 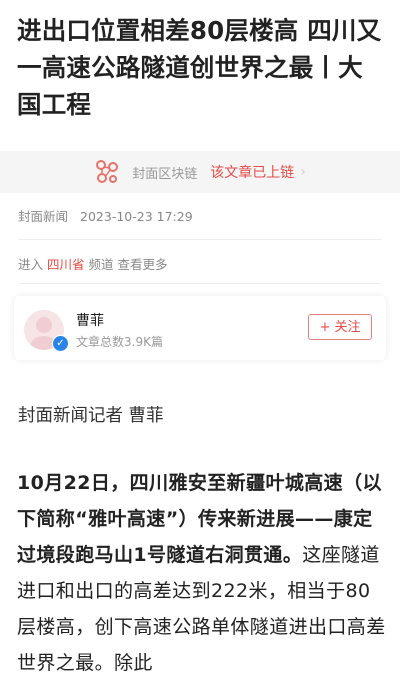 I want to click on author-name: 曹菲, so click(x=90, y=320).